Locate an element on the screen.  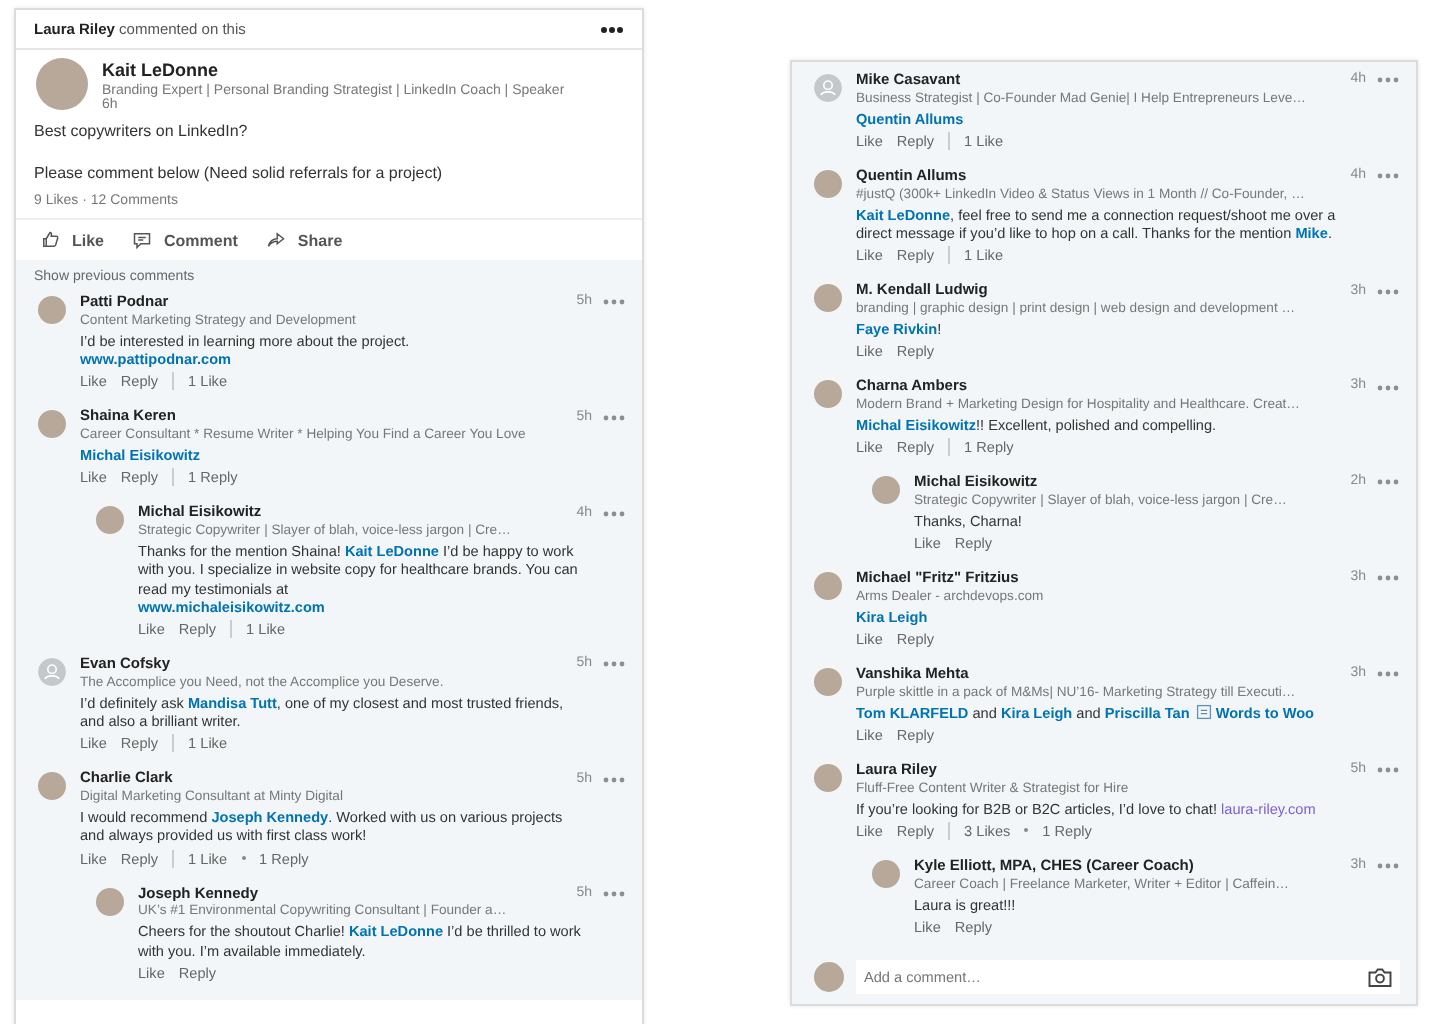
camera-icon is located at coordinates (1380, 976).